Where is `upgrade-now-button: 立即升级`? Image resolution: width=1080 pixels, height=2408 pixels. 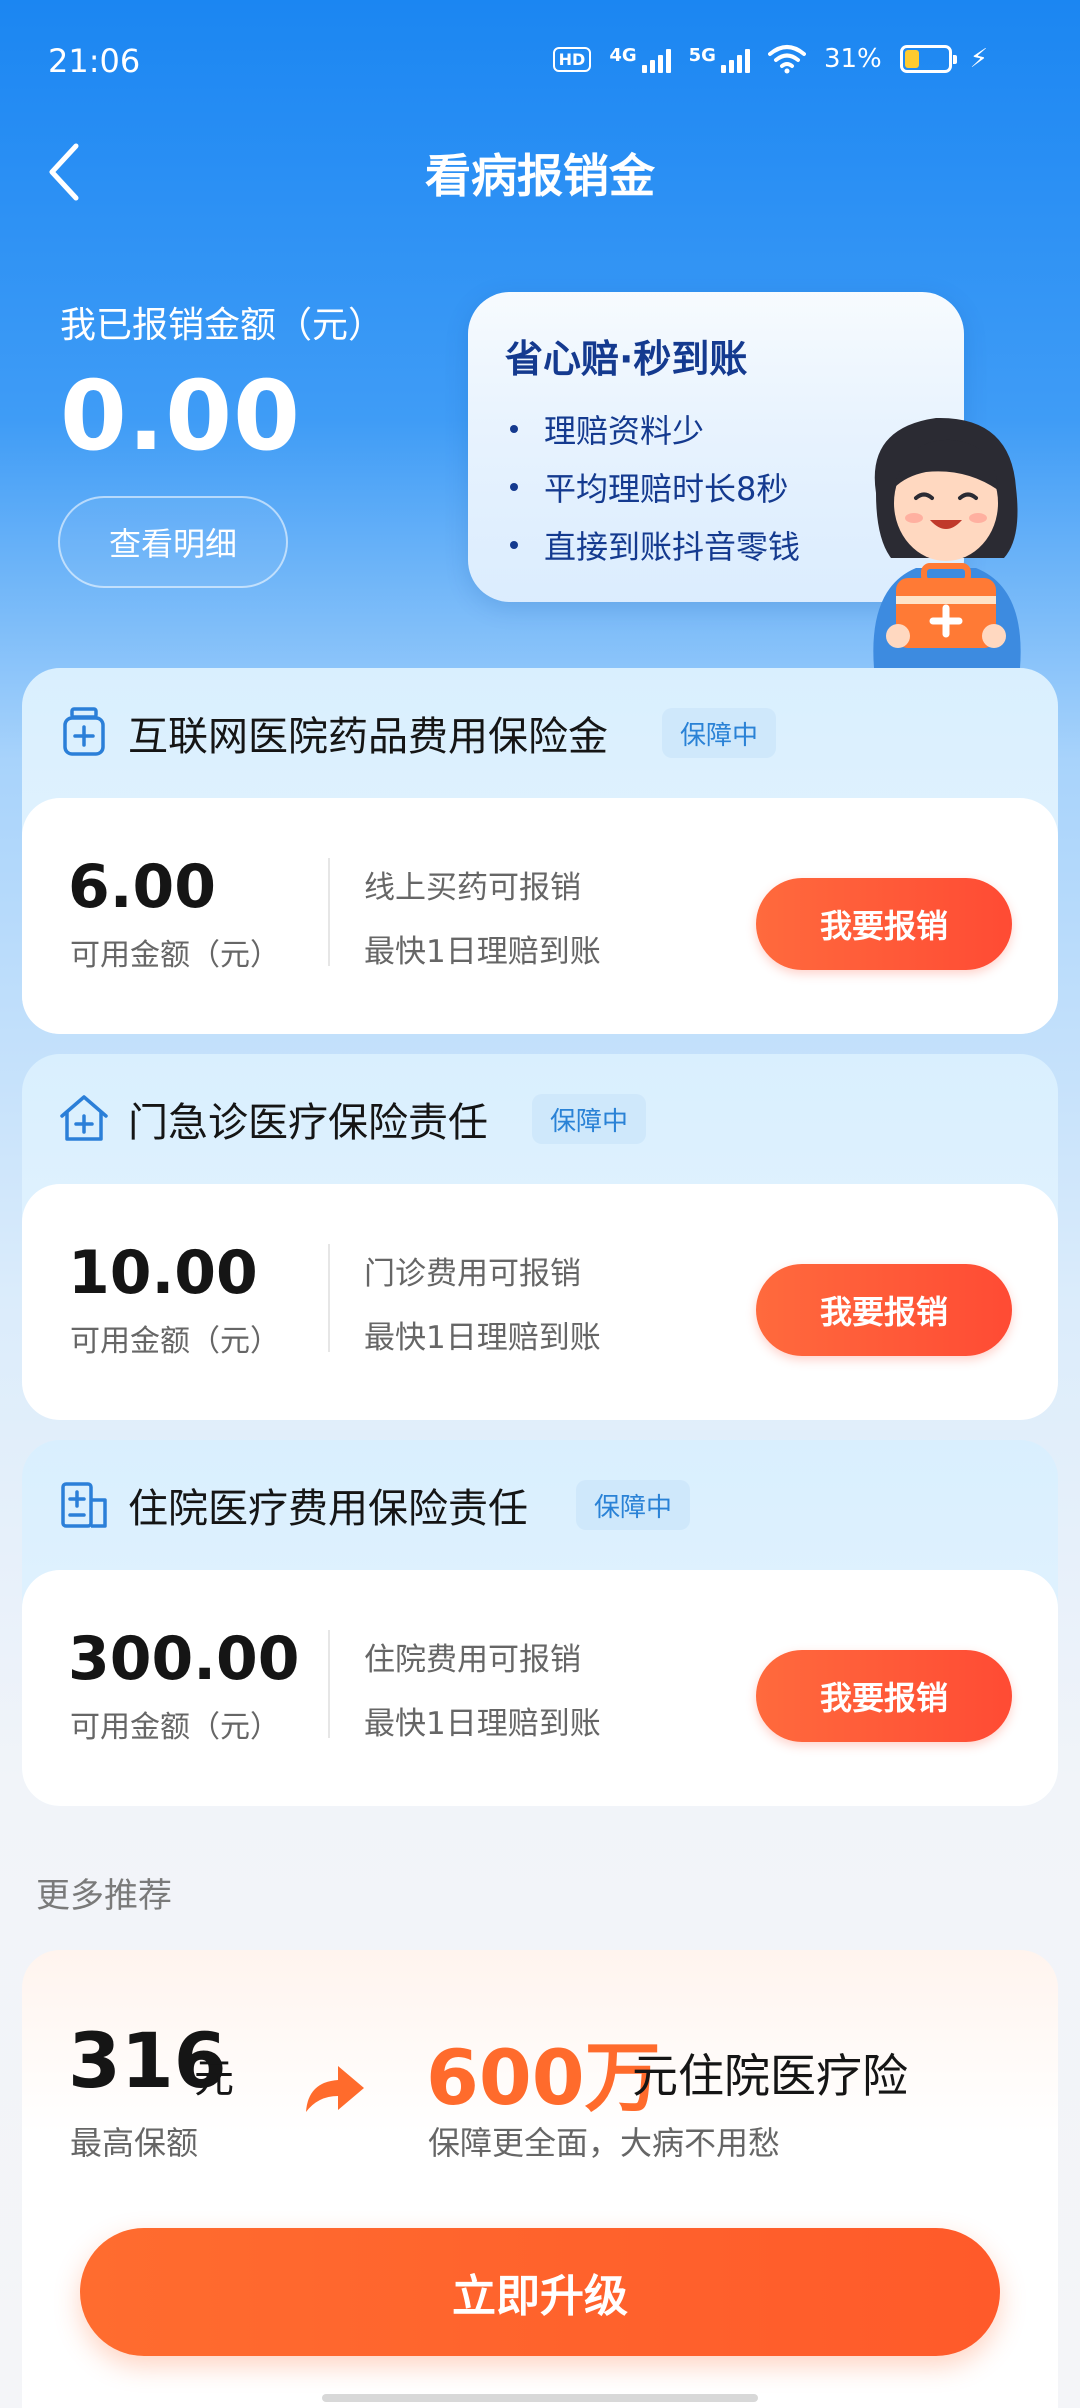
upgrade-now-button: 立即升级 is located at coordinates (540, 2292).